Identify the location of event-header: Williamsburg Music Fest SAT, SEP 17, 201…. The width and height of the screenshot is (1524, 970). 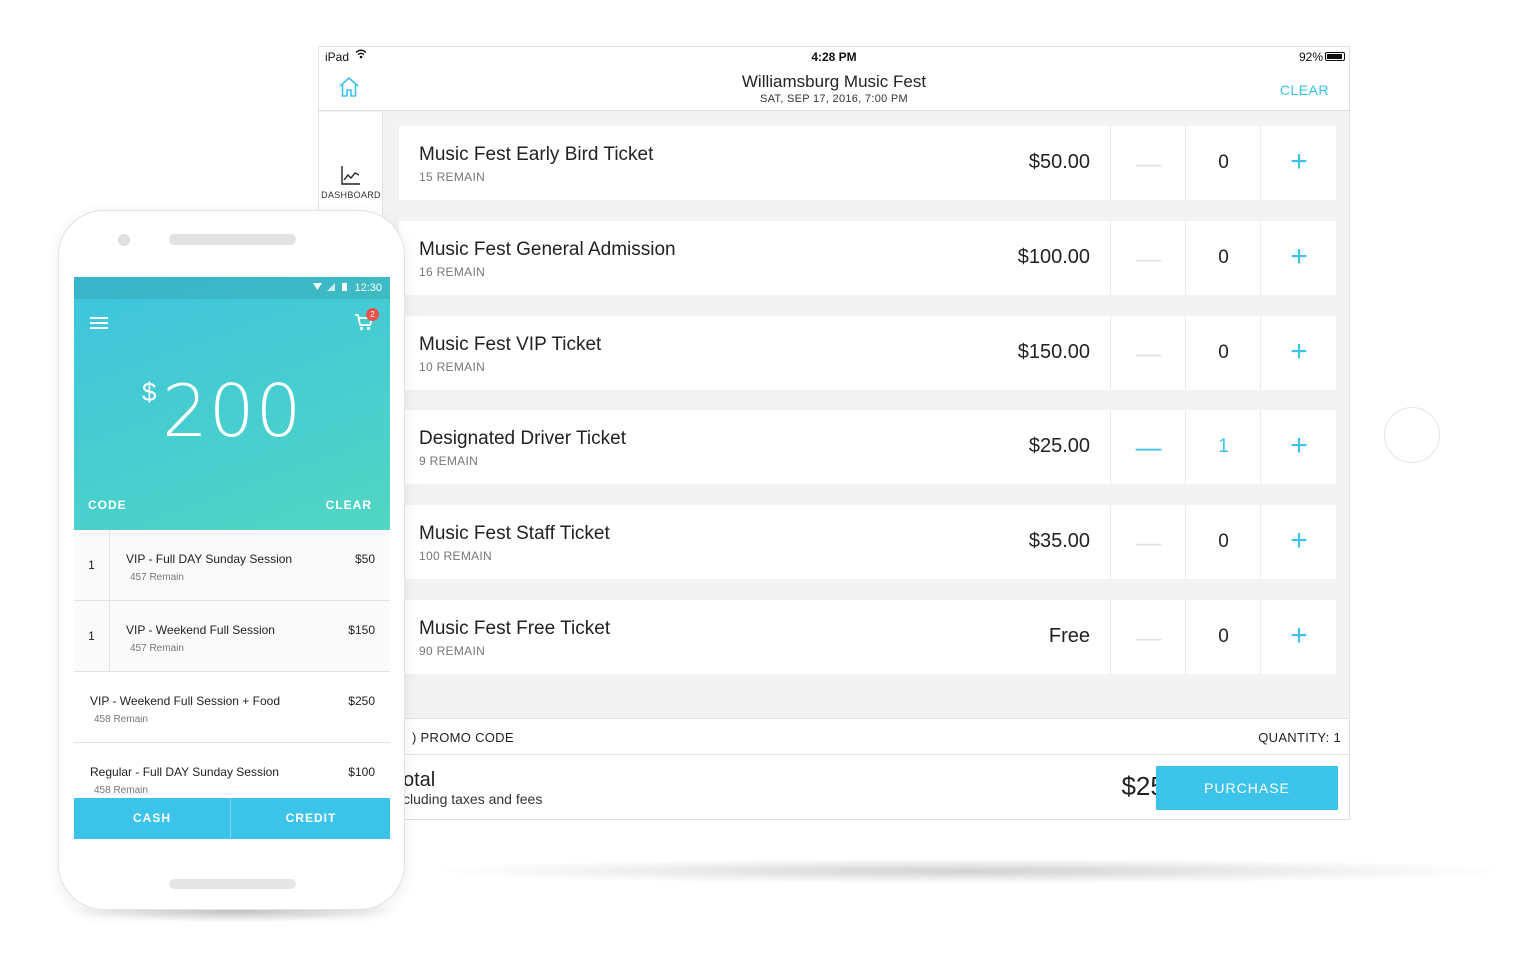
(834, 89).